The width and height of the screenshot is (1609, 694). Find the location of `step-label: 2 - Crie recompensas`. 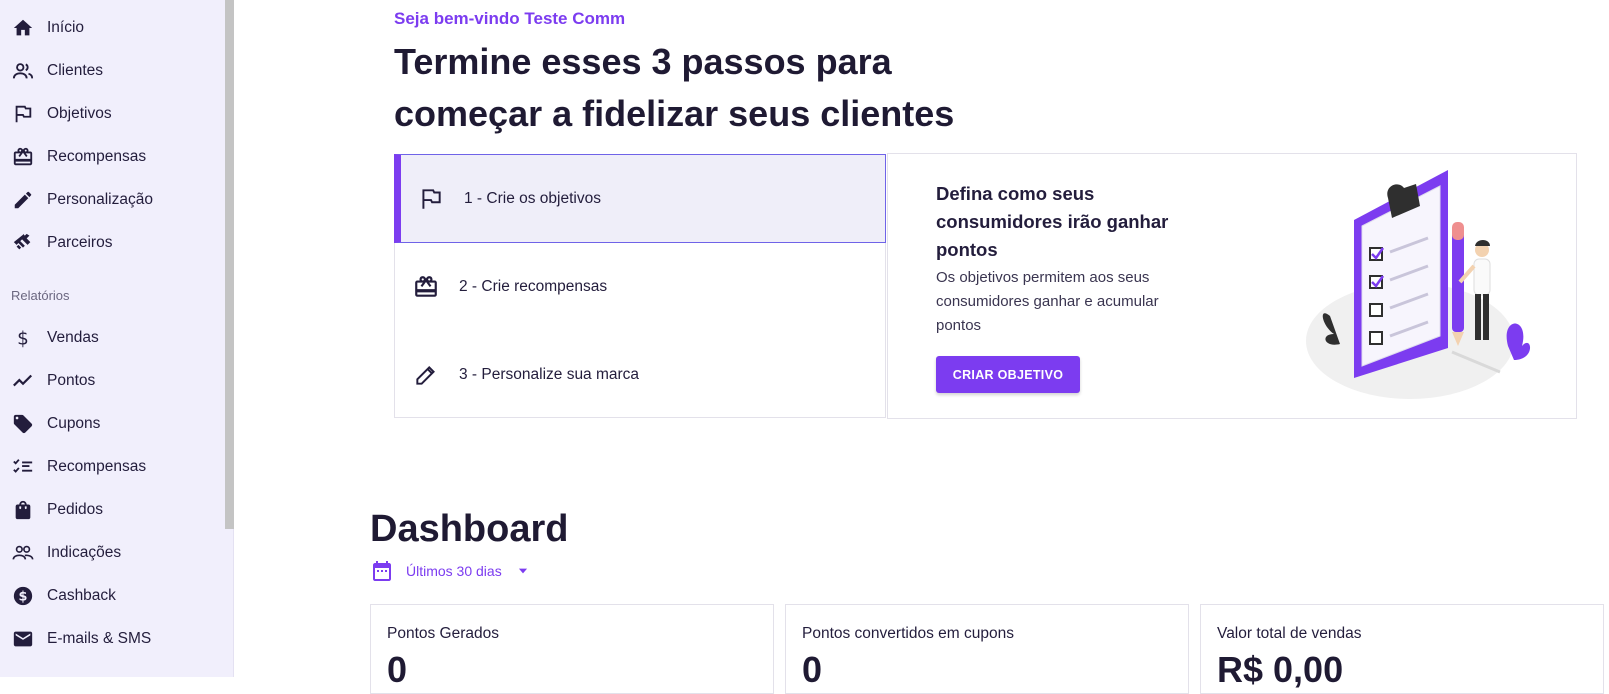

step-label: 2 - Crie recompensas is located at coordinates (533, 286).